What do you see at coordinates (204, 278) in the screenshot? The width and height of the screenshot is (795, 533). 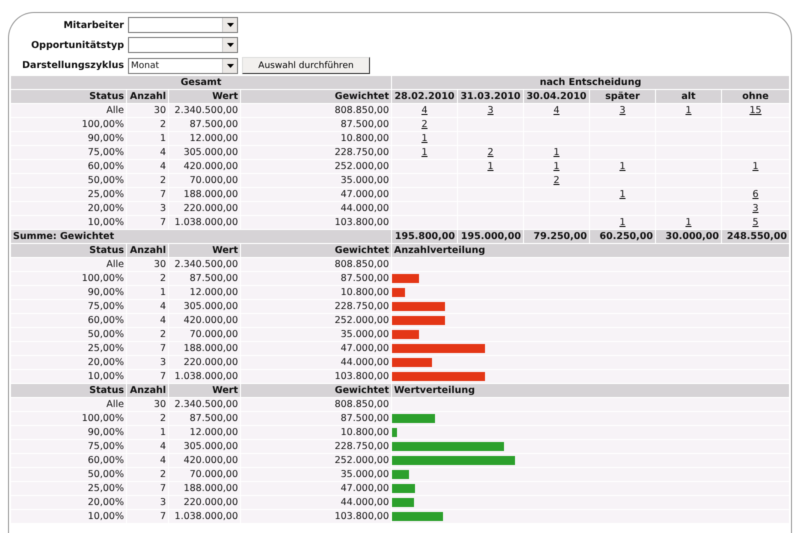 I see `value-cell: 87.500,00` at bounding box center [204, 278].